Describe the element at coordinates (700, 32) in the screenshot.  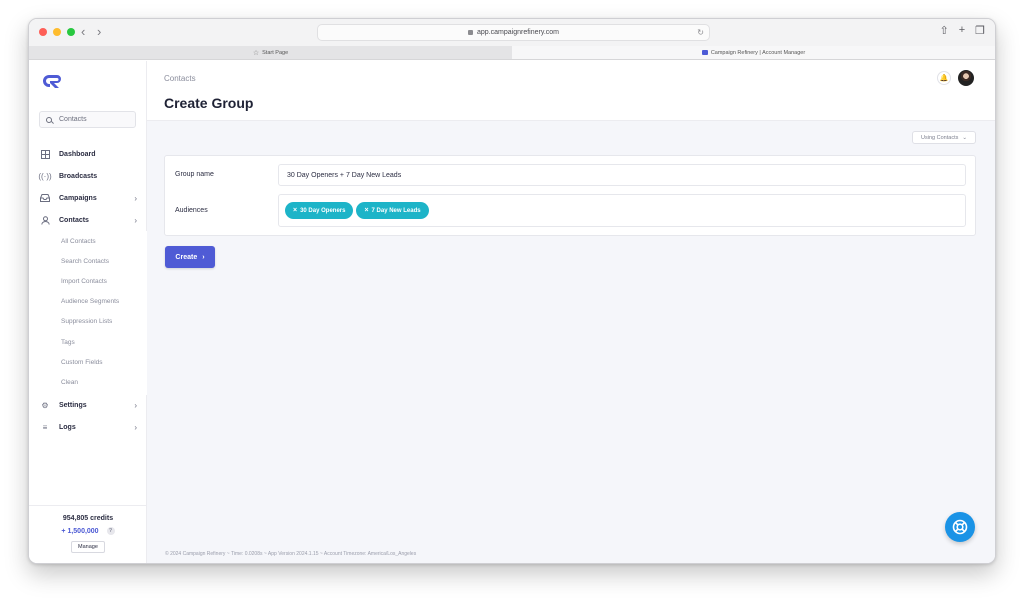
I see `reload-icon: ↻` at that location.